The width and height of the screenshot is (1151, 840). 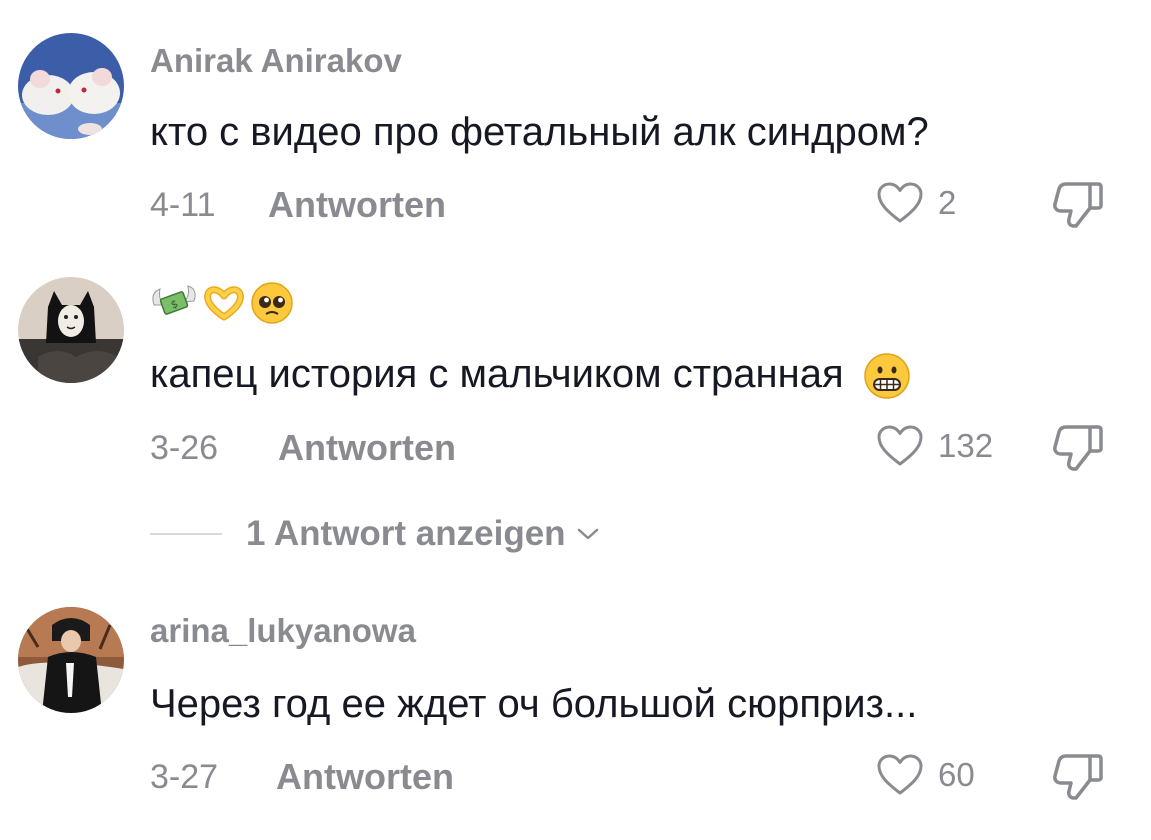 What do you see at coordinates (887, 376) in the screenshot?
I see `grimacing-face-emoji` at bounding box center [887, 376].